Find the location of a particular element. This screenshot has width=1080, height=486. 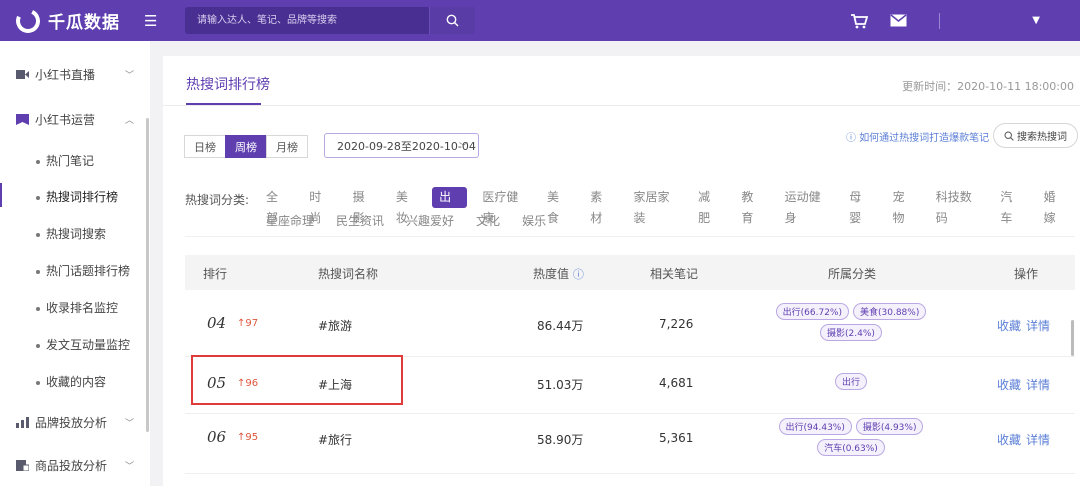

category-education: 教育 is located at coordinates (751, 206).